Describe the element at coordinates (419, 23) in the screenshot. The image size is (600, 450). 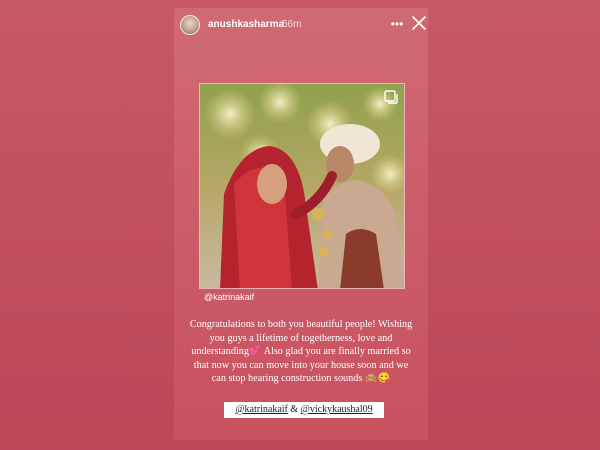
I see `close-icon` at that location.